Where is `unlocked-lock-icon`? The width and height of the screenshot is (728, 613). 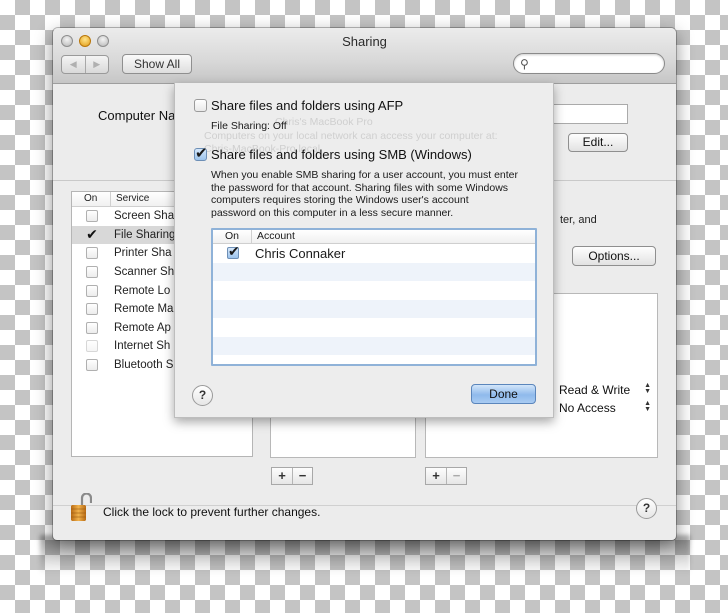 unlocked-lock-icon is located at coordinates (81, 510).